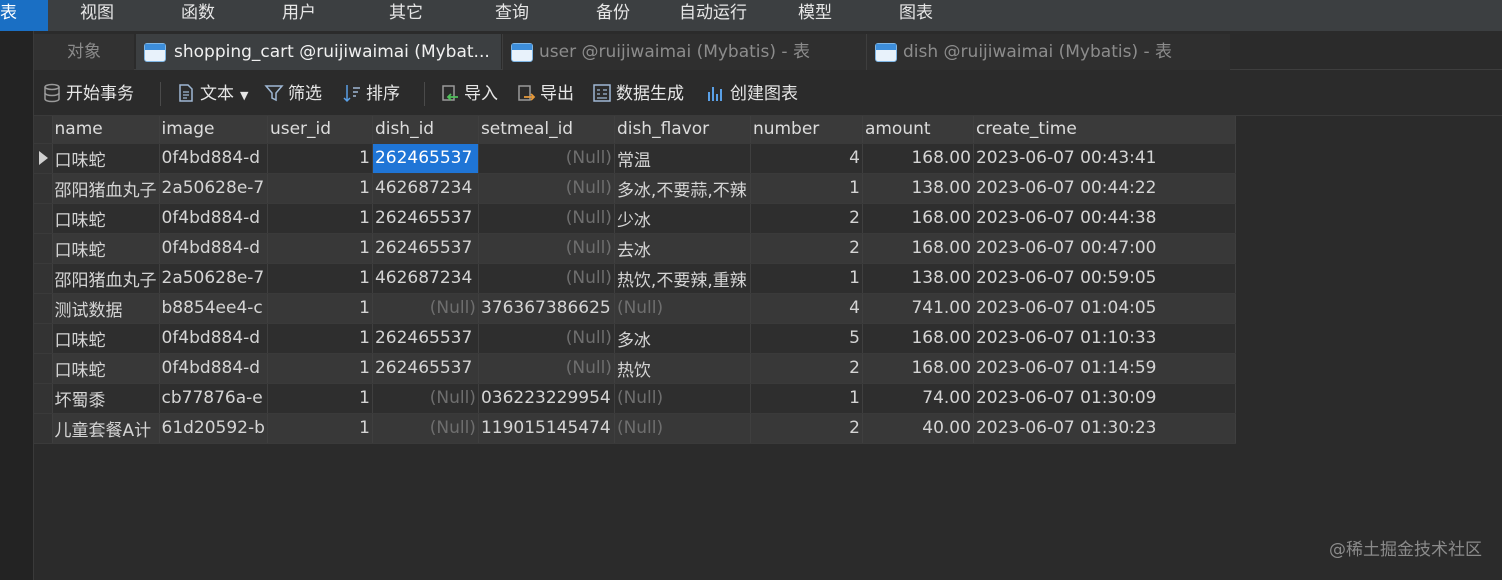 The height and width of the screenshot is (580, 1502). Describe the element at coordinates (1104, 188) in the screenshot. I see `table-cell: 2023-06-07 00:44:22` at that location.